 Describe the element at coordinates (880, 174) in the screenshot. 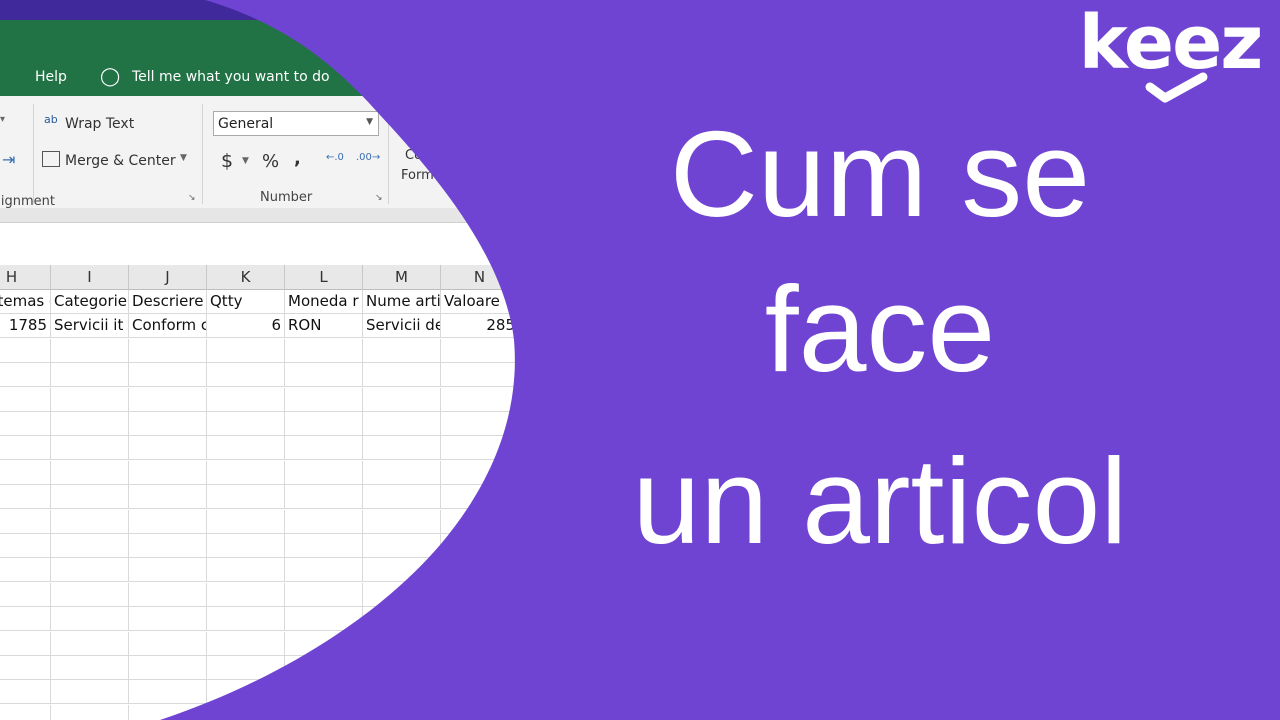

I see `headline-line-1: Cum se` at that location.